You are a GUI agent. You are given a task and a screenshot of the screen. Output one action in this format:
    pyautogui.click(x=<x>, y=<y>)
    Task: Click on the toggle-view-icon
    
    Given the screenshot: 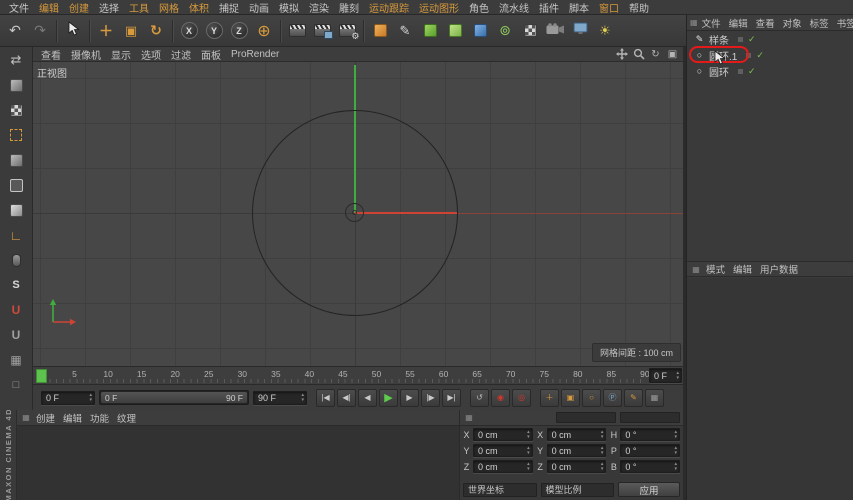 What is the action you would take?
    pyautogui.click(x=672, y=54)
    